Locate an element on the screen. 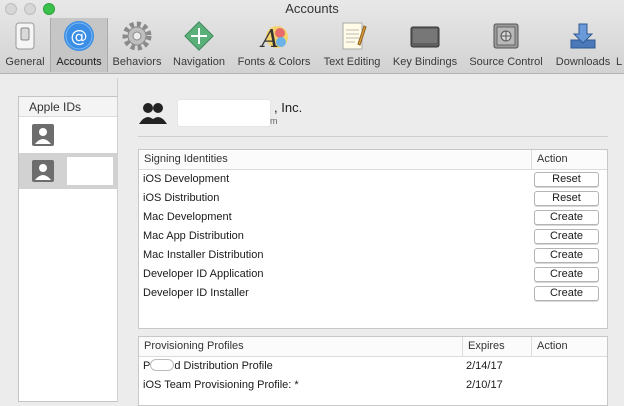  toolbar-source-control: Source Control is located at coordinates (506, 45).